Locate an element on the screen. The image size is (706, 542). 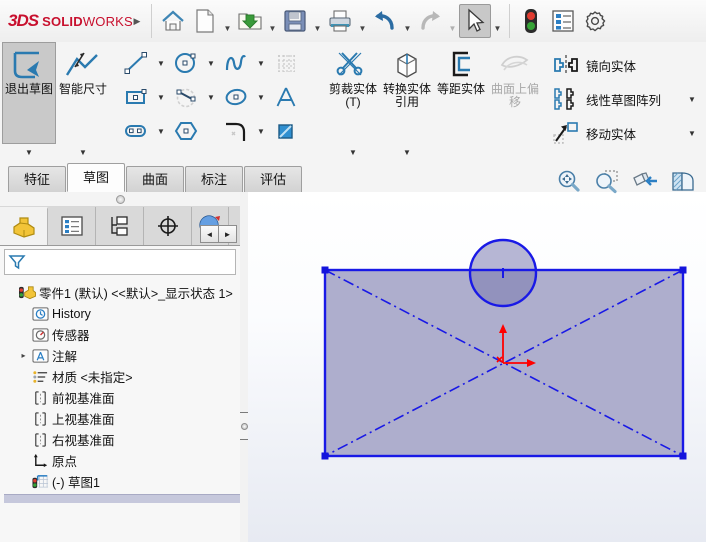
panel-tab-scroll-left: ◄ is located at coordinates (209, 234).